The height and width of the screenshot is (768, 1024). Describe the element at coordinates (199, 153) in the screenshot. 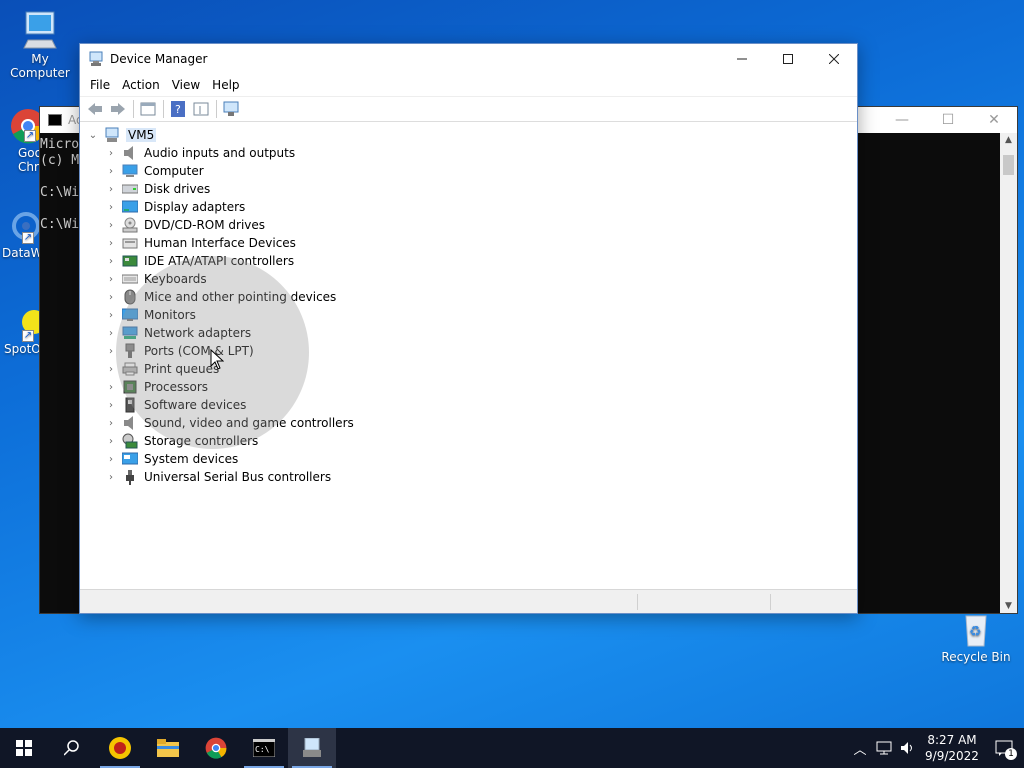

I see `tree-item: › Audio inputs and outputs` at that location.